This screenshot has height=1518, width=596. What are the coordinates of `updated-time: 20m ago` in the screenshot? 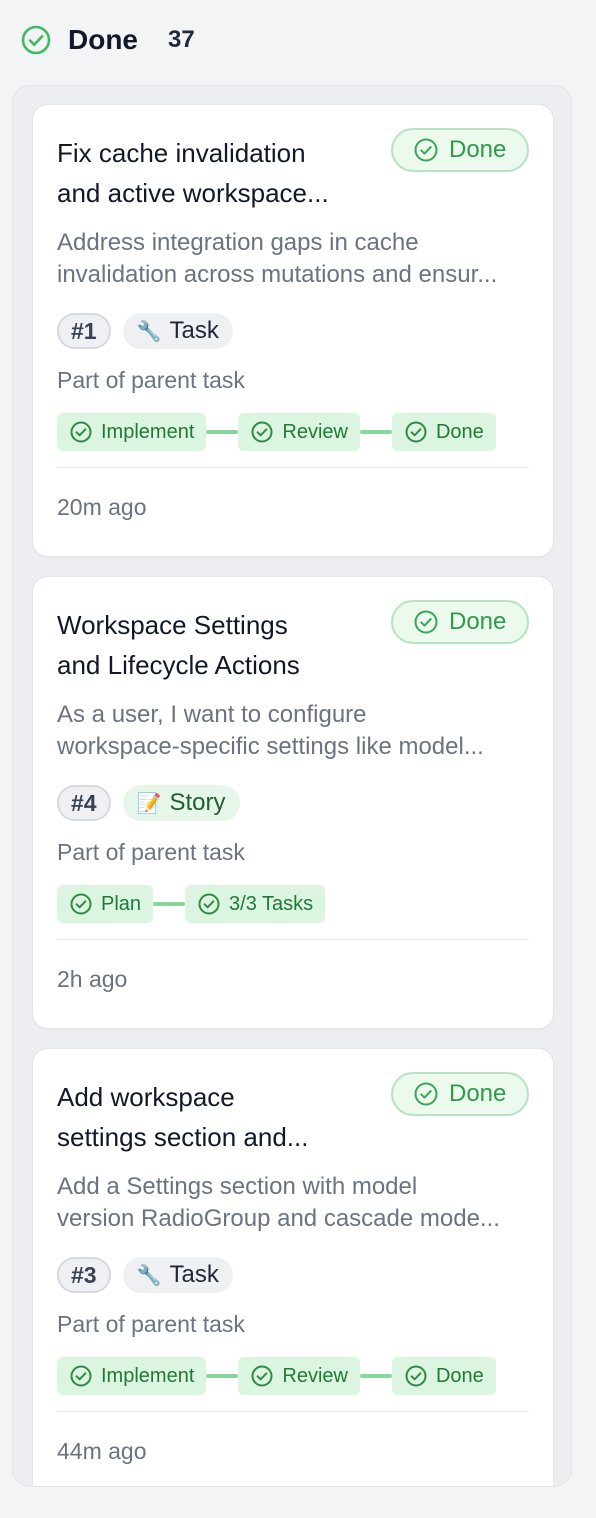 It's located at (102, 507).